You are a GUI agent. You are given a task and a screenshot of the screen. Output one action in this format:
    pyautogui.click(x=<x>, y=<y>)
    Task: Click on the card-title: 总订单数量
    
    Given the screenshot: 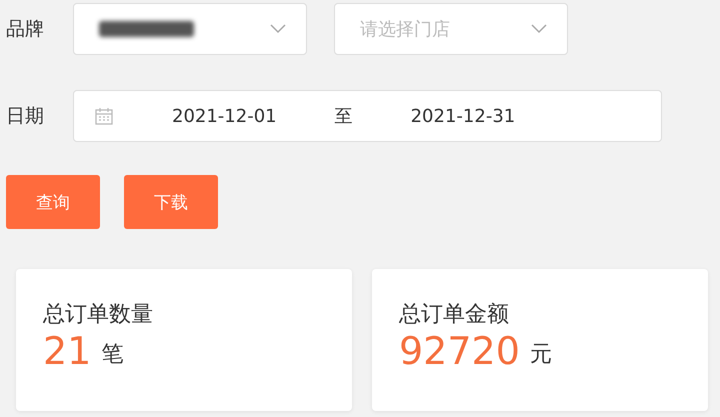 What is the action you would take?
    pyautogui.click(x=98, y=315)
    